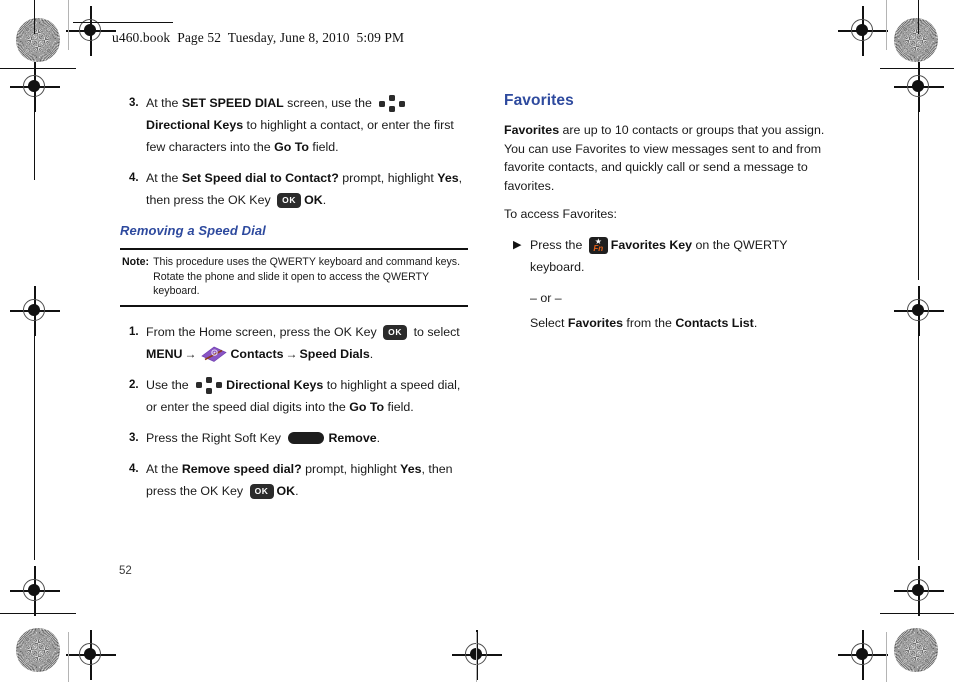 Image resolution: width=954 pixels, height=682 pixels. Describe the element at coordinates (193, 230) in the screenshot. I see `subsection-heading: Removing a Speed Dial` at that location.